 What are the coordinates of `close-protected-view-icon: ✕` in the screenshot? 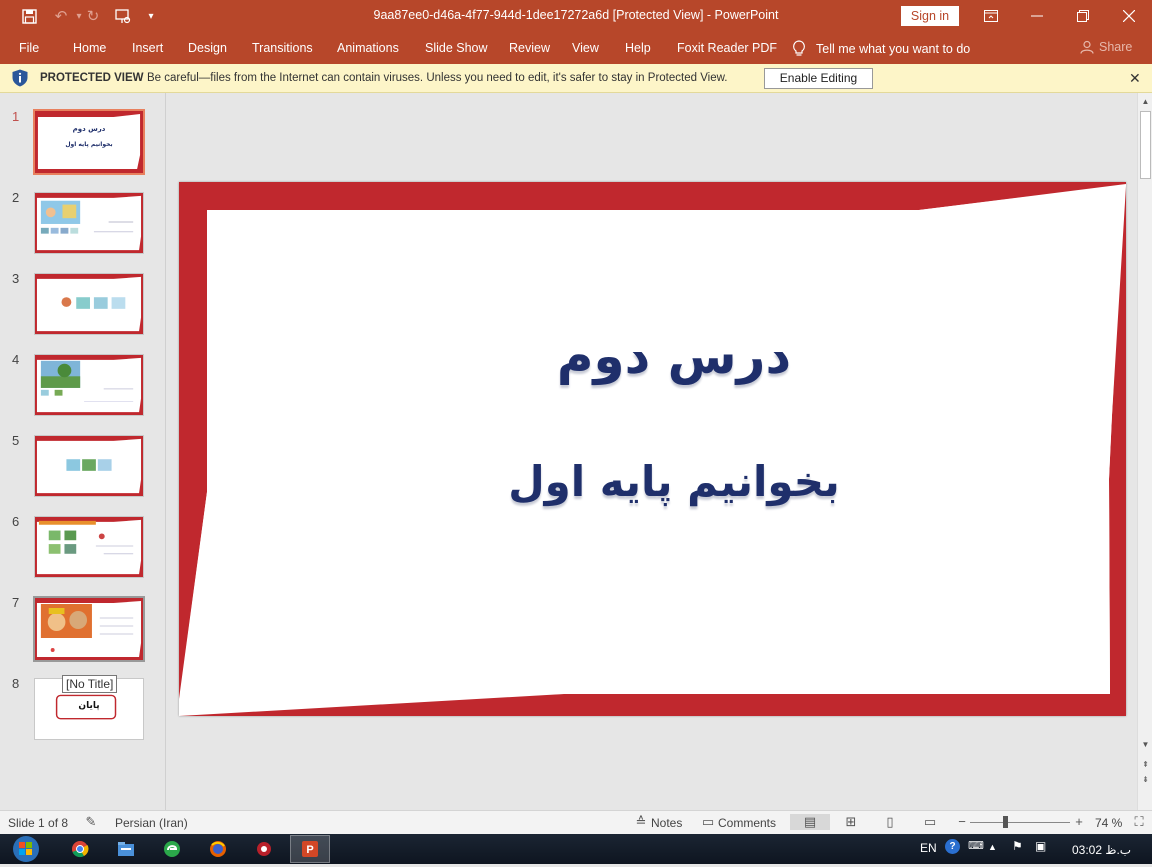 It's located at (1135, 78).